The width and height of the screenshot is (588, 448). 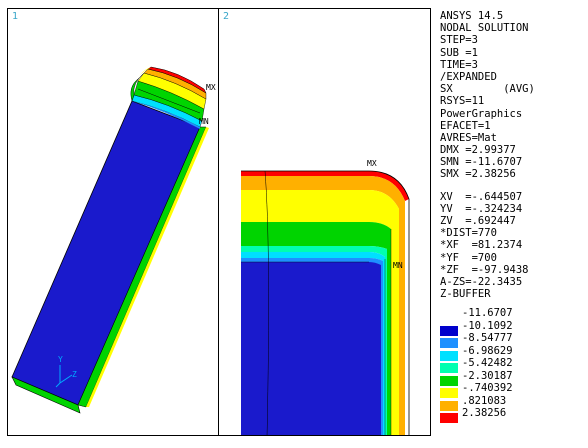 I want to click on info-component: SX (AVG), so click(x=487, y=89).